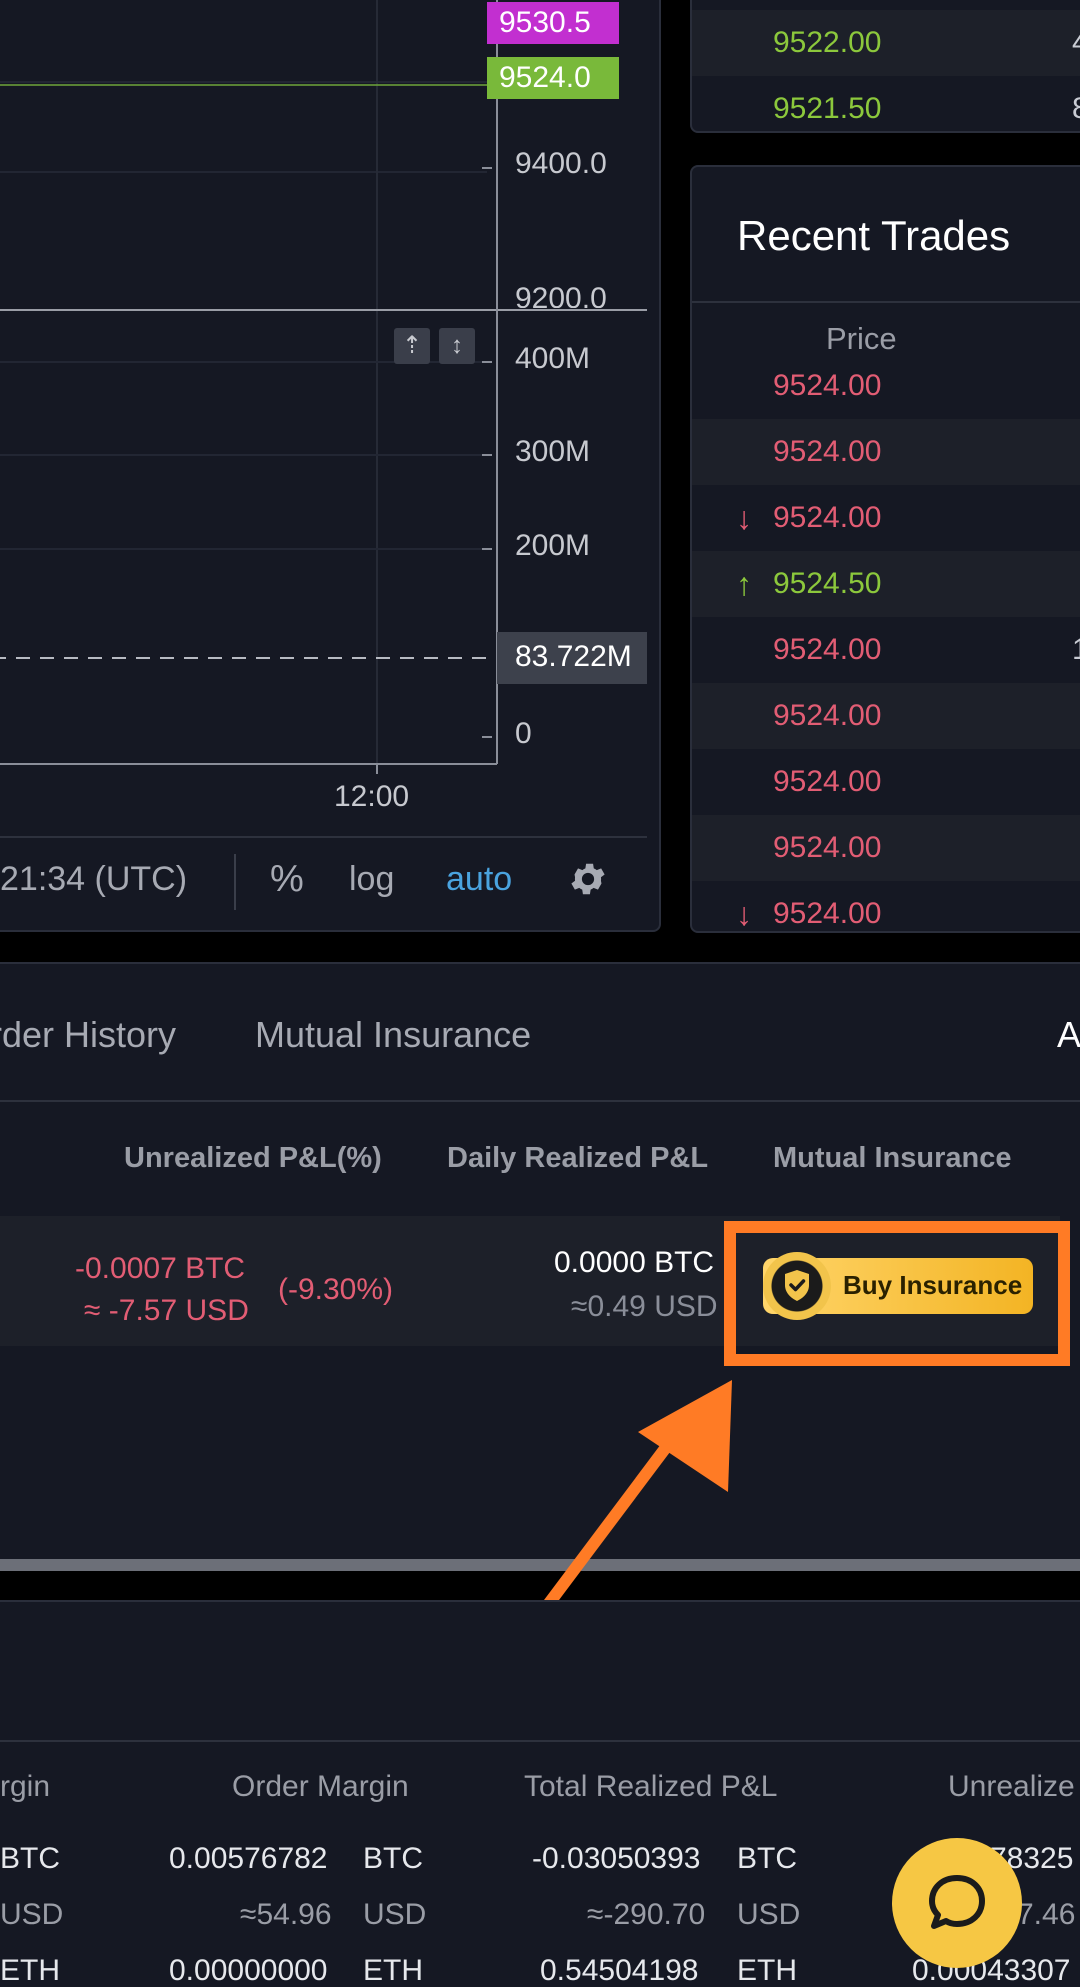  Describe the element at coordinates (395, 1914) in the screenshot. I see `order-margin-unit: USD` at that location.